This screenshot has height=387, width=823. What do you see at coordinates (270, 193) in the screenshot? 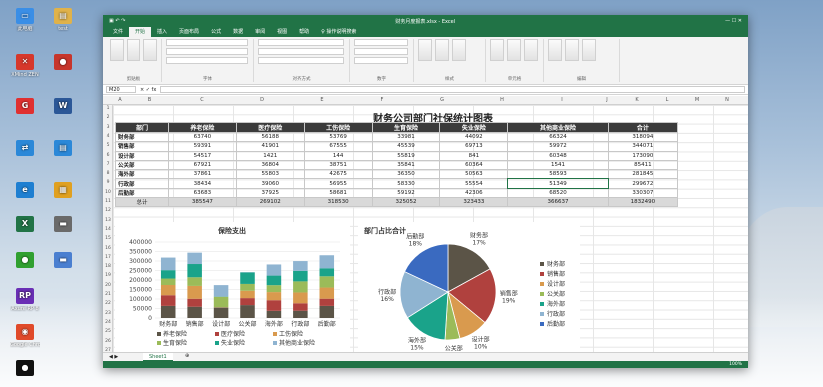
I see `table-cell: 37925` at bounding box center [270, 193].